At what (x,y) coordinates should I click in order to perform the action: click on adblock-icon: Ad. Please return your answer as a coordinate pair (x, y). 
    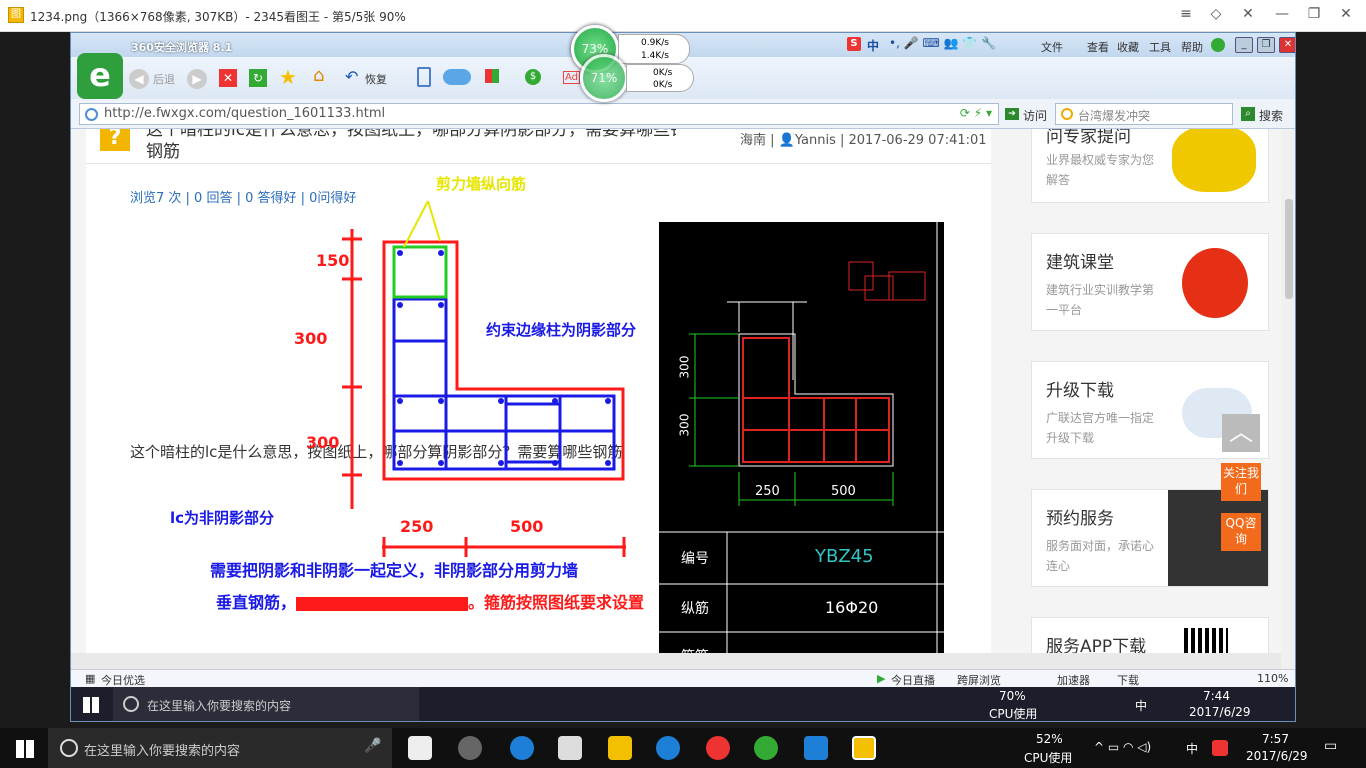
    Looking at the image, I should click on (572, 77).